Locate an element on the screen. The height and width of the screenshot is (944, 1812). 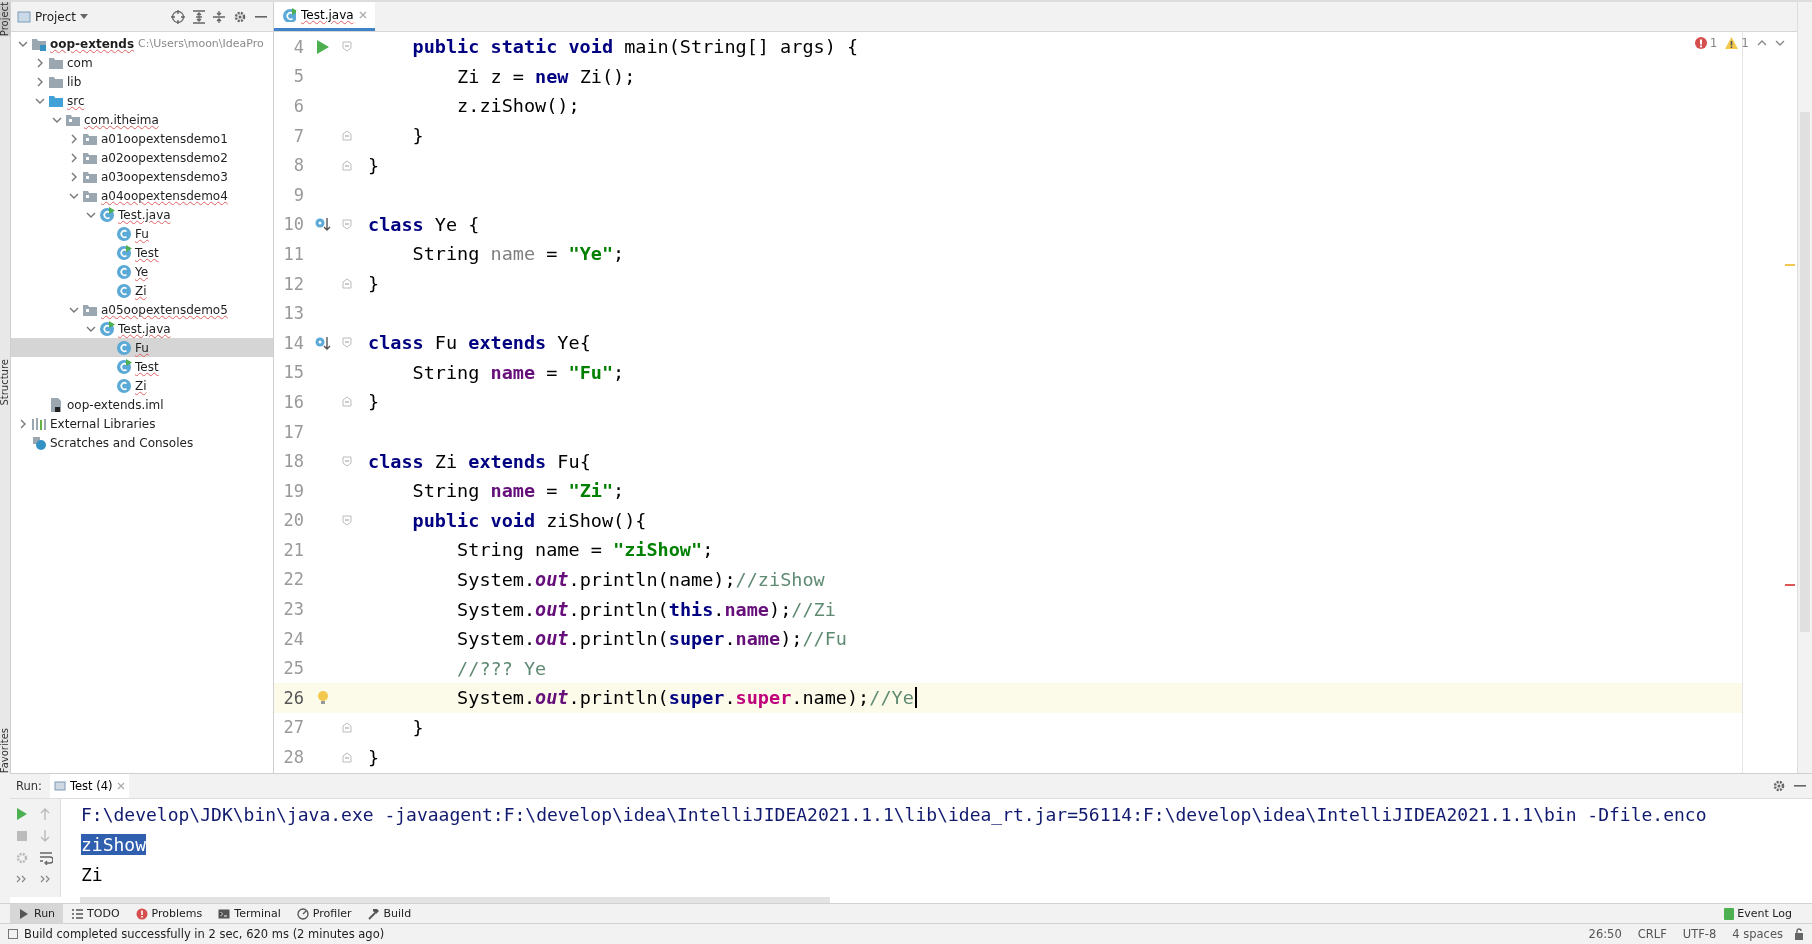
line-number: 19 is located at coordinates (293, 490).